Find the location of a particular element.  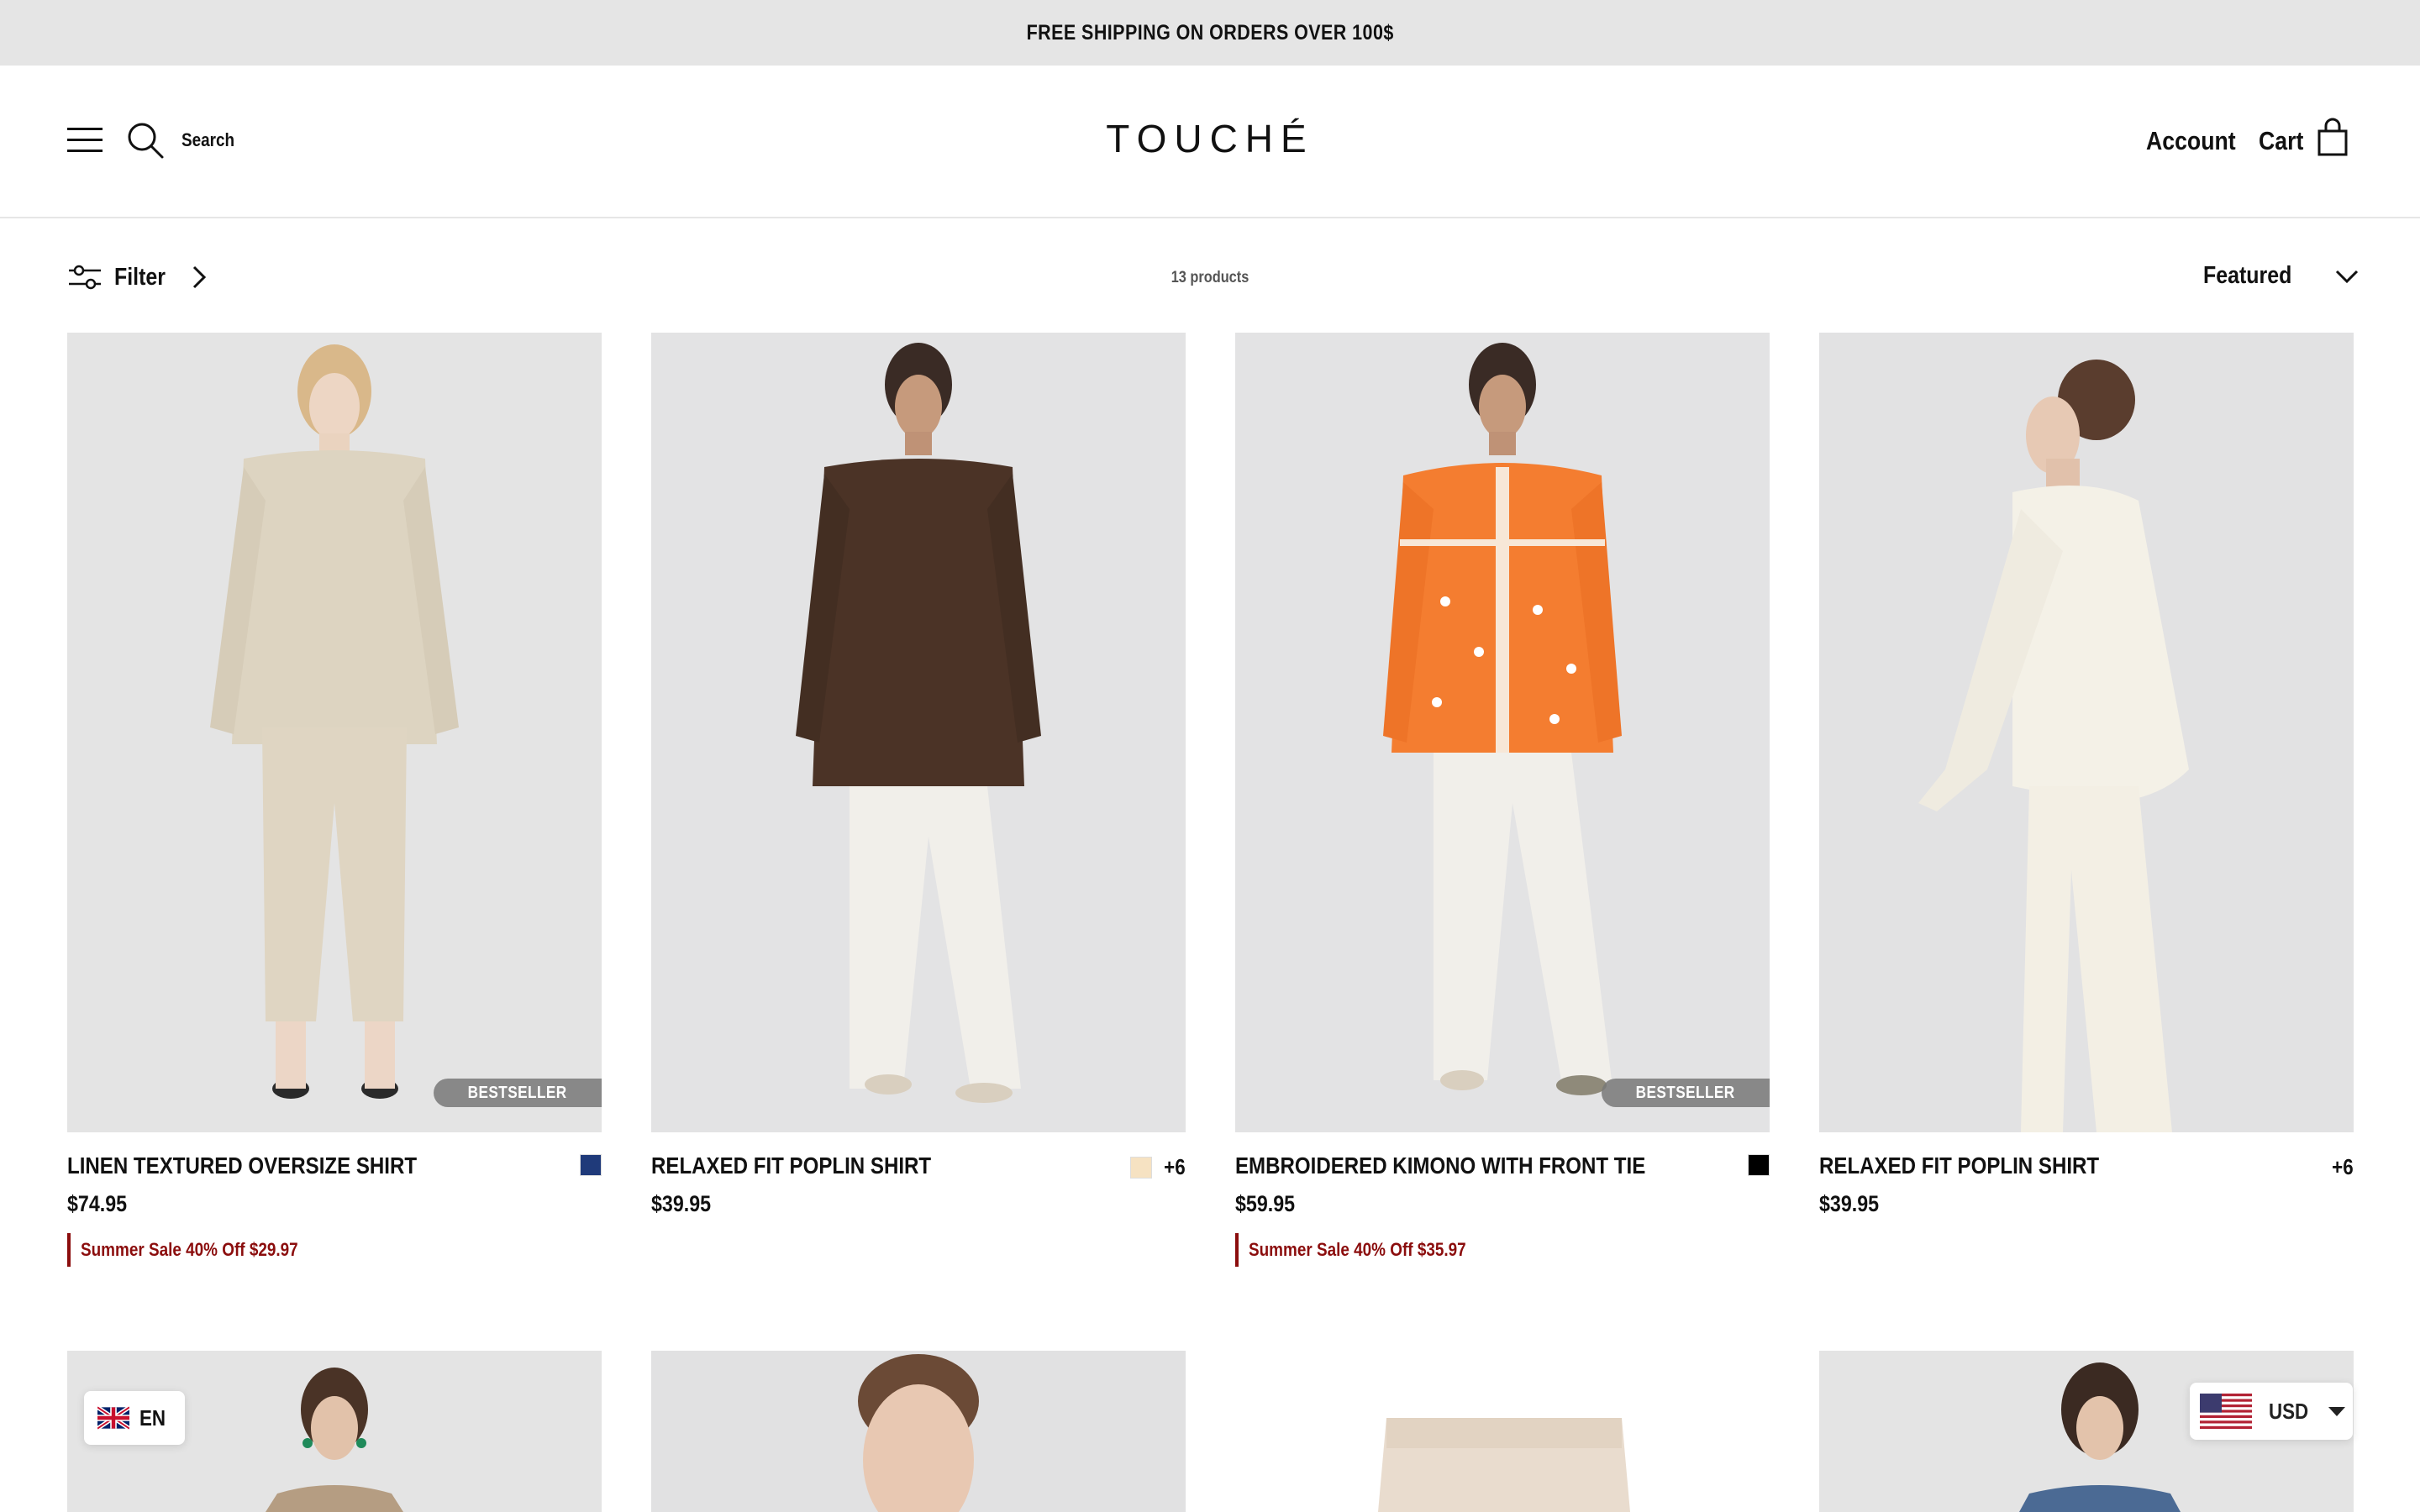

filter-button: Filter is located at coordinates (138, 277).